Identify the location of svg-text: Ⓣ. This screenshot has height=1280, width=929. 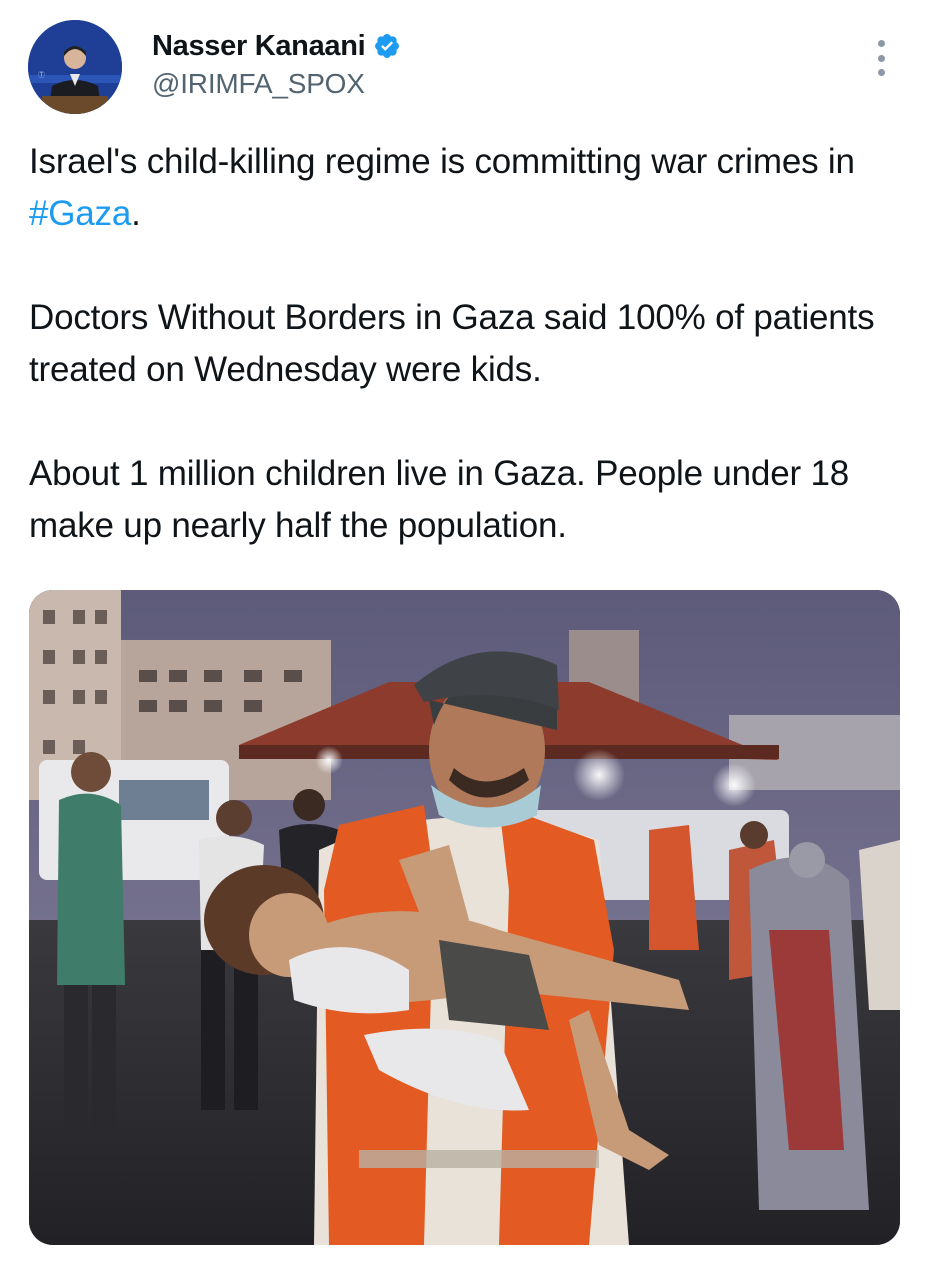
(41, 75).